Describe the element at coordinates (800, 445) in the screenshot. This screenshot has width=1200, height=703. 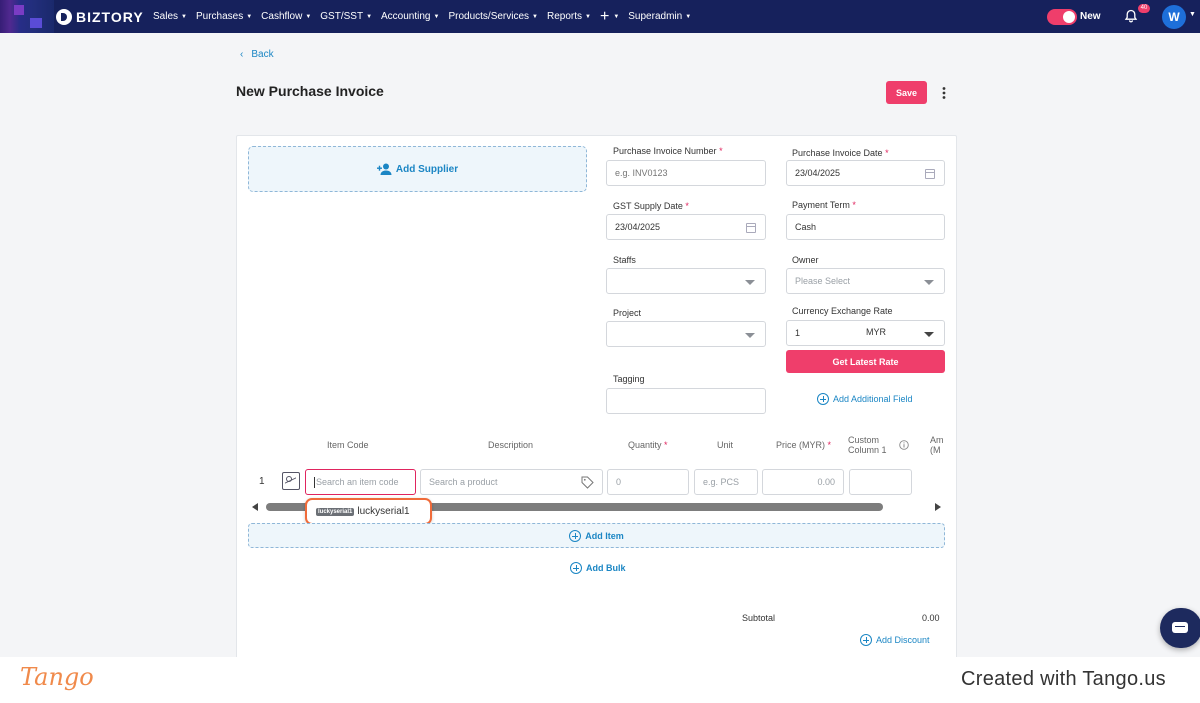
I see `header-text: Price (MYR)` at that location.